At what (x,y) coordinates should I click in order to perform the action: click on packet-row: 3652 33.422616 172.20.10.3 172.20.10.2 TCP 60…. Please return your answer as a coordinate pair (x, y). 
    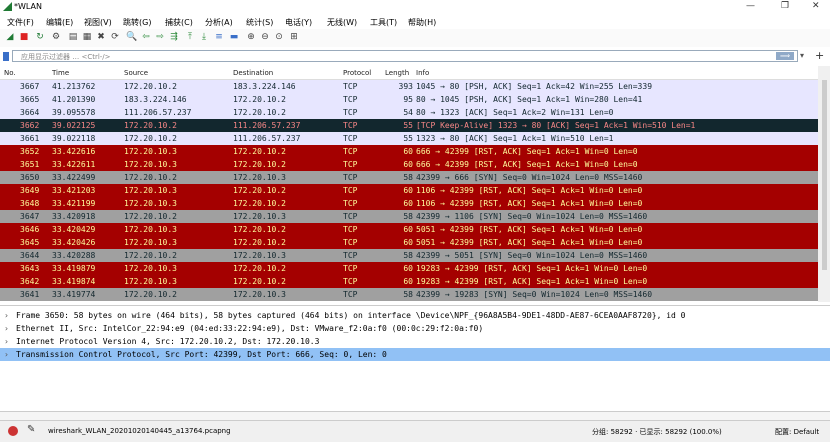
    Looking at the image, I should click on (409, 151).